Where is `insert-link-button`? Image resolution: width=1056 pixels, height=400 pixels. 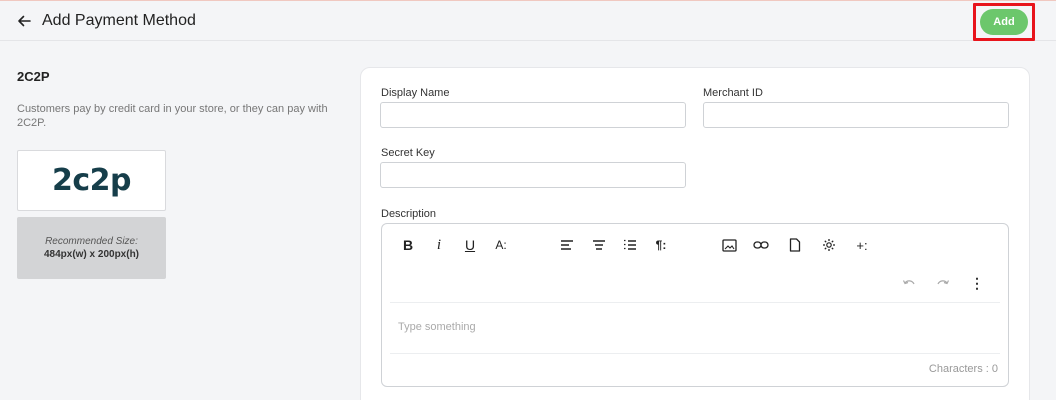 insert-link-button is located at coordinates (761, 245).